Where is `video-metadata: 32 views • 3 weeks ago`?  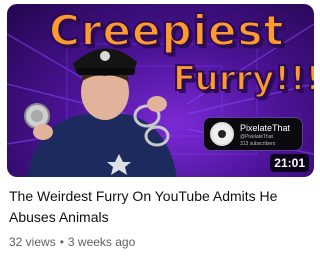
video-metadata: 32 views • 3 weeks ago is located at coordinates (72, 242).